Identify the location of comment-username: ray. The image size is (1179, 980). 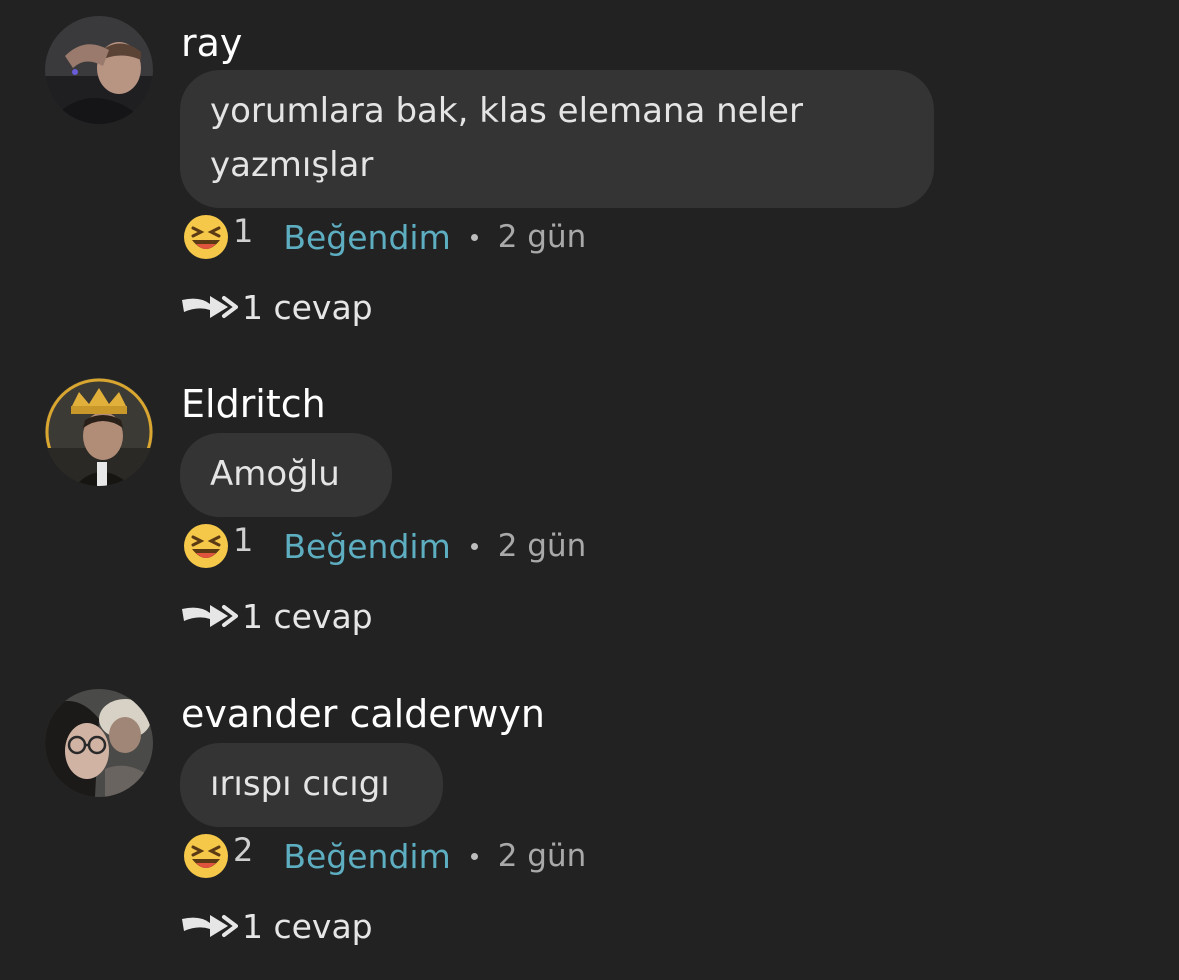
(211, 43).